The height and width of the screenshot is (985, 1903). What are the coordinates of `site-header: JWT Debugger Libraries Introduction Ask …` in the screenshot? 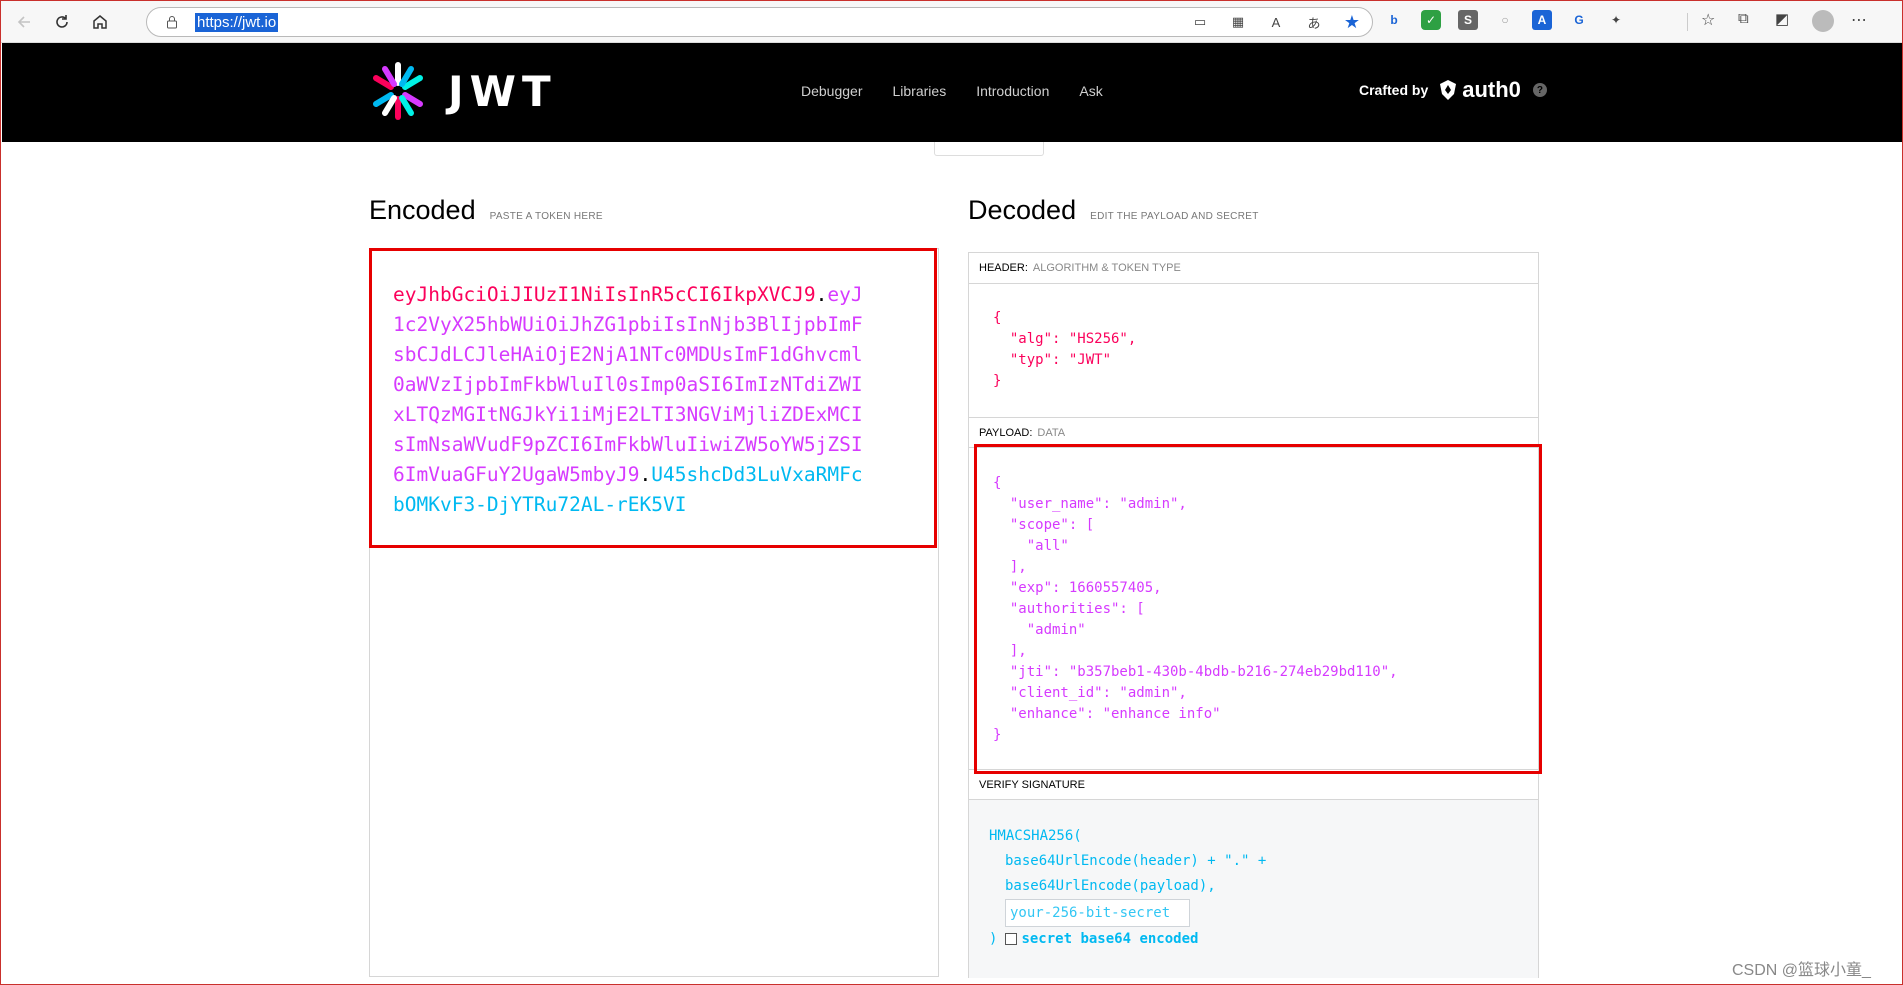 It's located at (952, 92).